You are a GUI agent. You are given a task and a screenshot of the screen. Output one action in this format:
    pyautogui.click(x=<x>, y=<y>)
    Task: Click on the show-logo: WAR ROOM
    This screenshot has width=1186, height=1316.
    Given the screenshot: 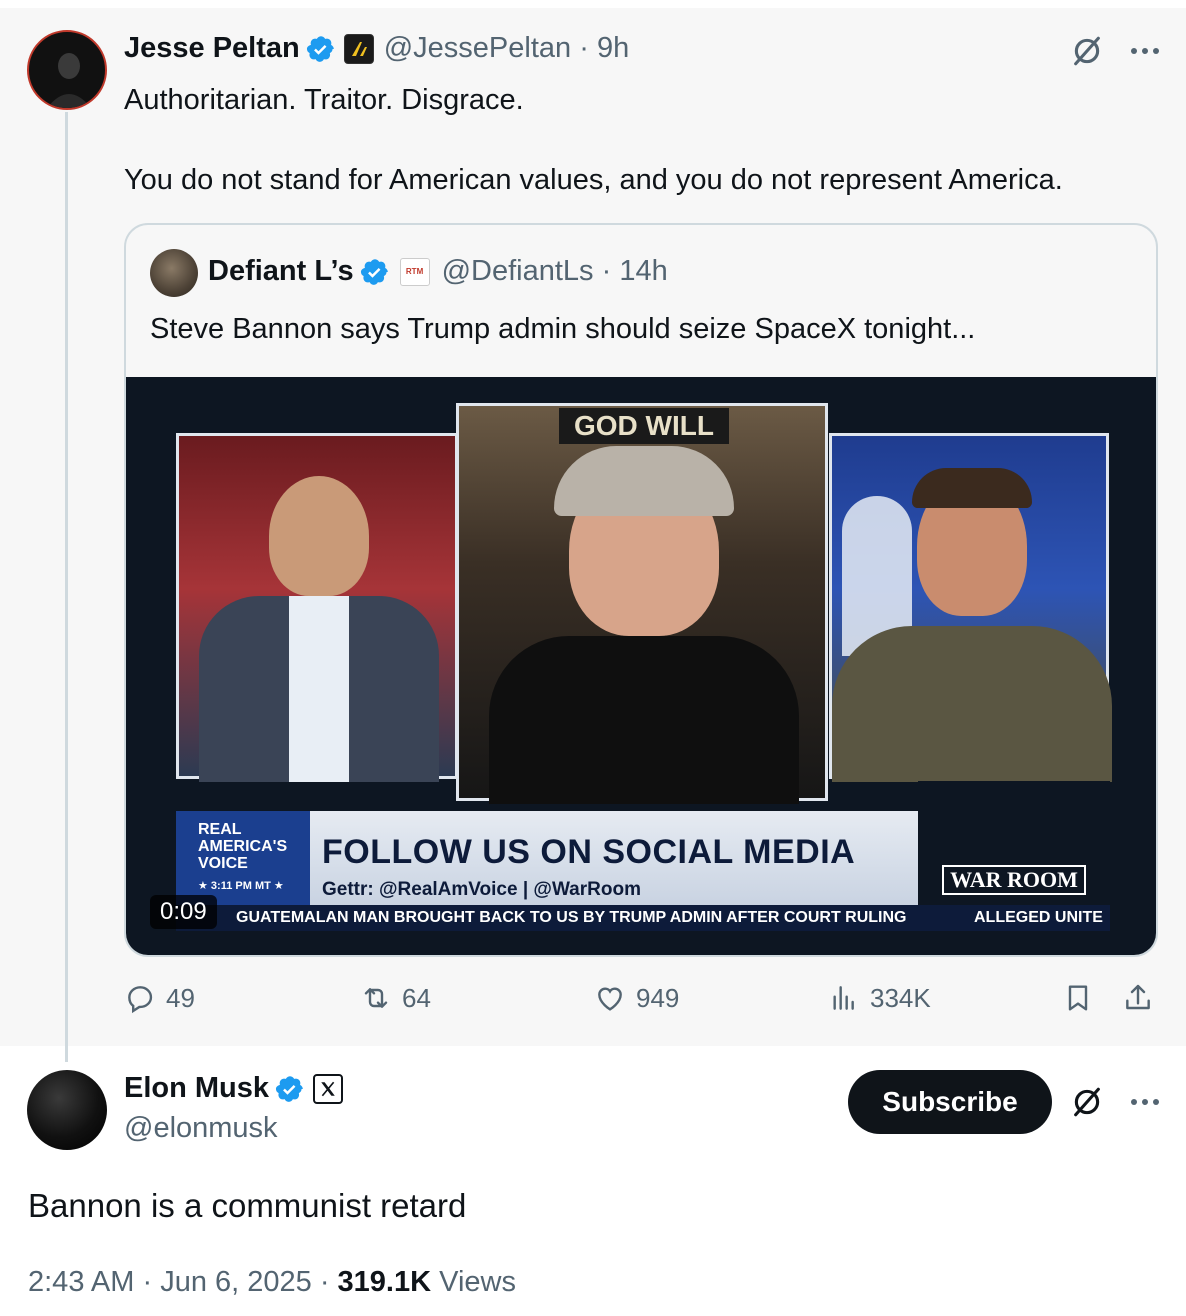 What is the action you would take?
    pyautogui.click(x=1014, y=843)
    